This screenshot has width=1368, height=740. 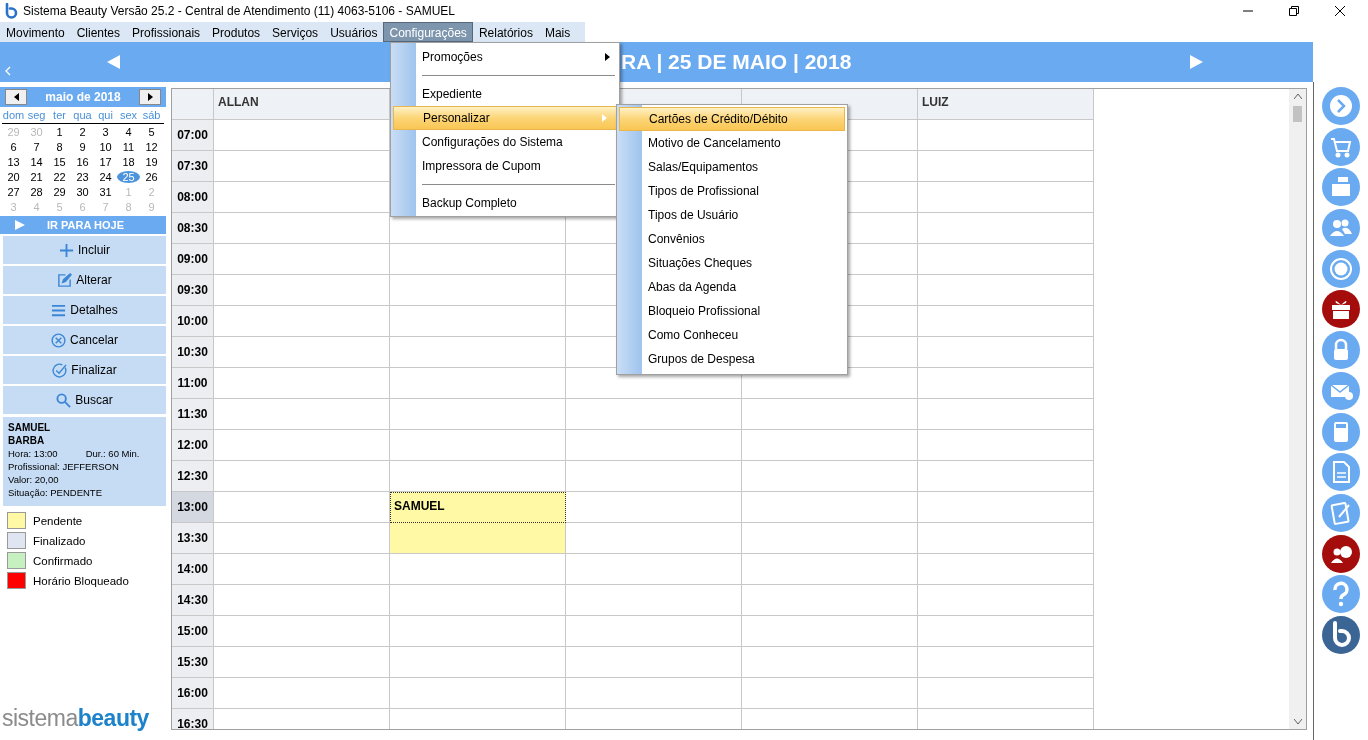 What do you see at coordinates (36, 116) in the screenshot?
I see `weekday-label: seg` at bounding box center [36, 116].